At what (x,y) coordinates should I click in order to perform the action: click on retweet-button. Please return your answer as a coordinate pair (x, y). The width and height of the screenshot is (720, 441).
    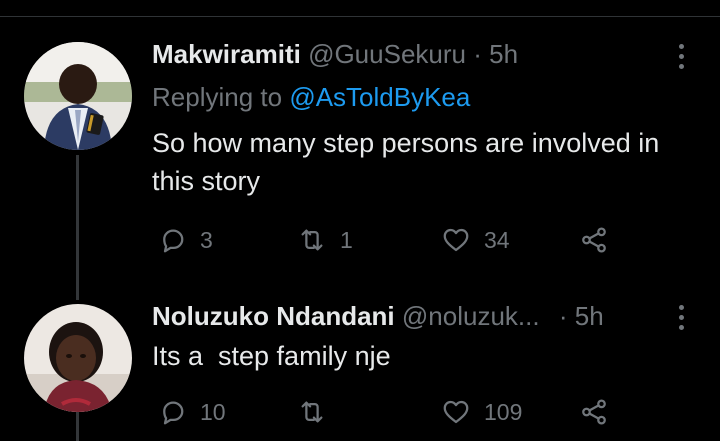
    Looking at the image, I should click on (318, 412).